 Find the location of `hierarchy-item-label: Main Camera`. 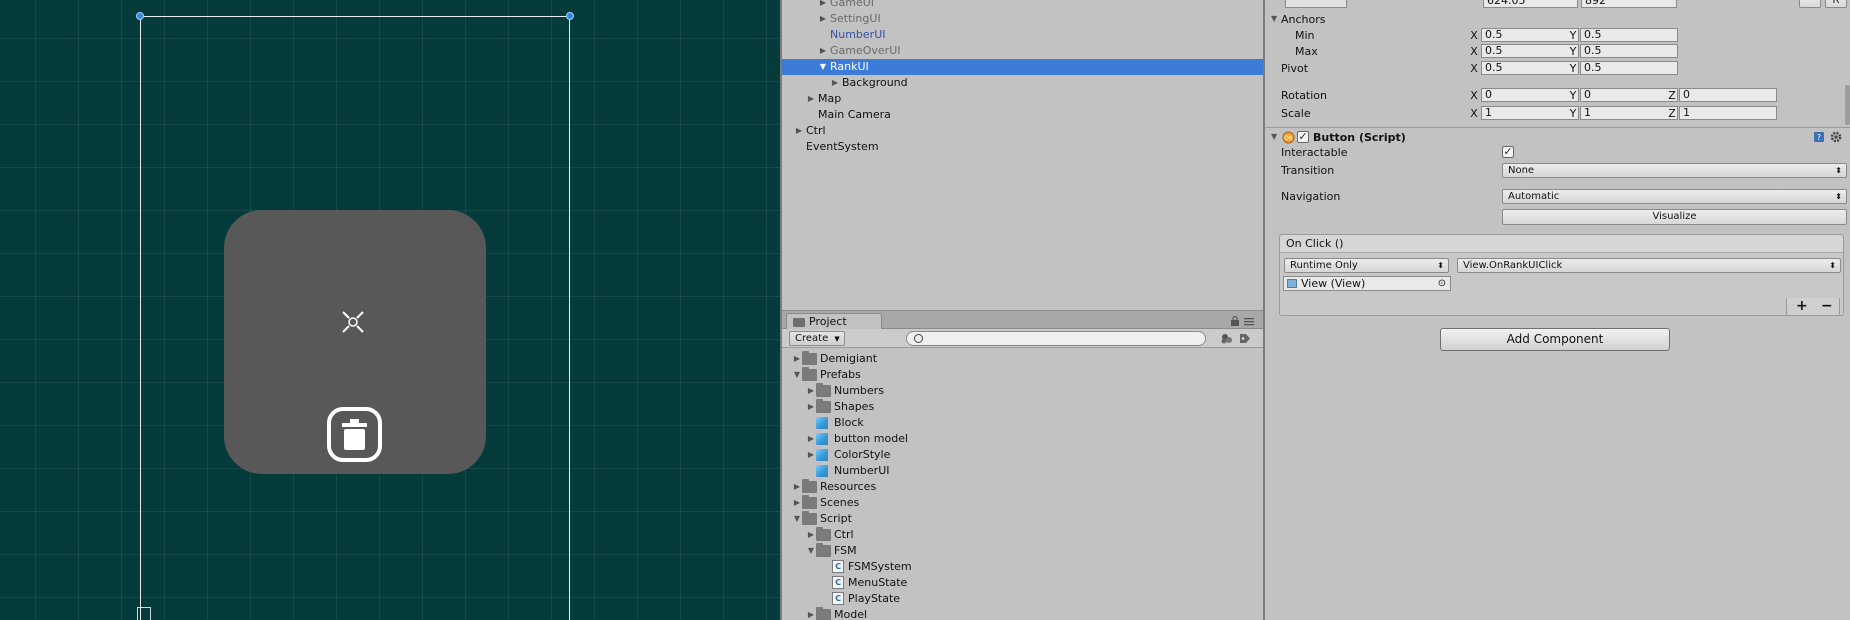

hierarchy-item-label: Main Camera is located at coordinates (854, 114).